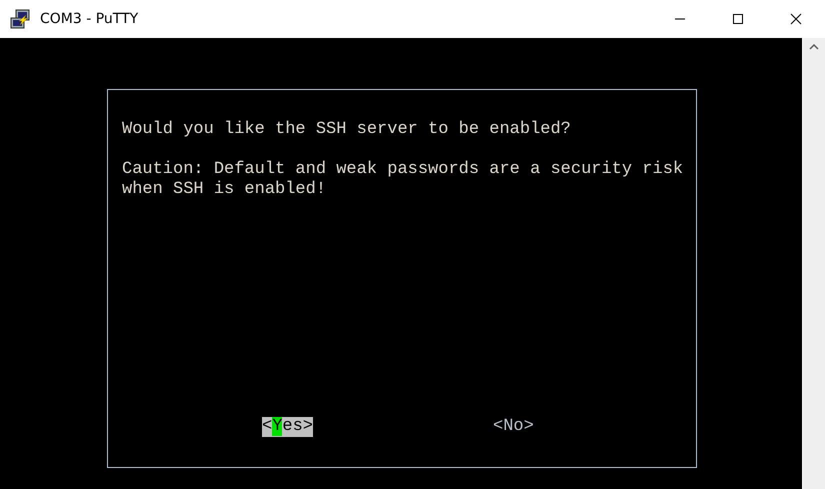 This screenshot has height=489, width=825. What do you see at coordinates (814, 47) in the screenshot?
I see `scroll-up-icon` at bounding box center [814, 47].